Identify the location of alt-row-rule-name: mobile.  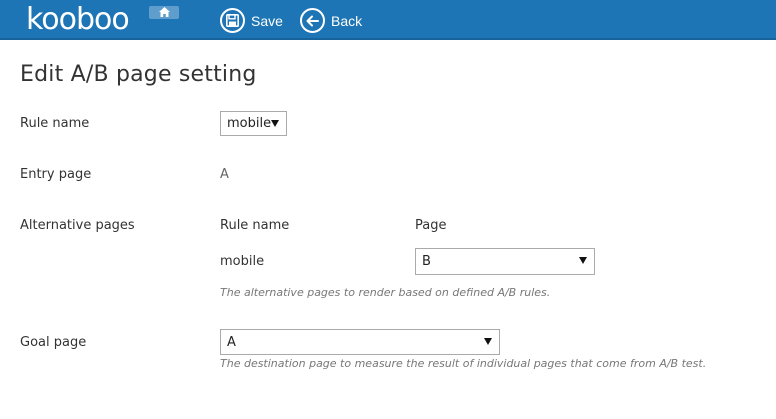
(242, 261).